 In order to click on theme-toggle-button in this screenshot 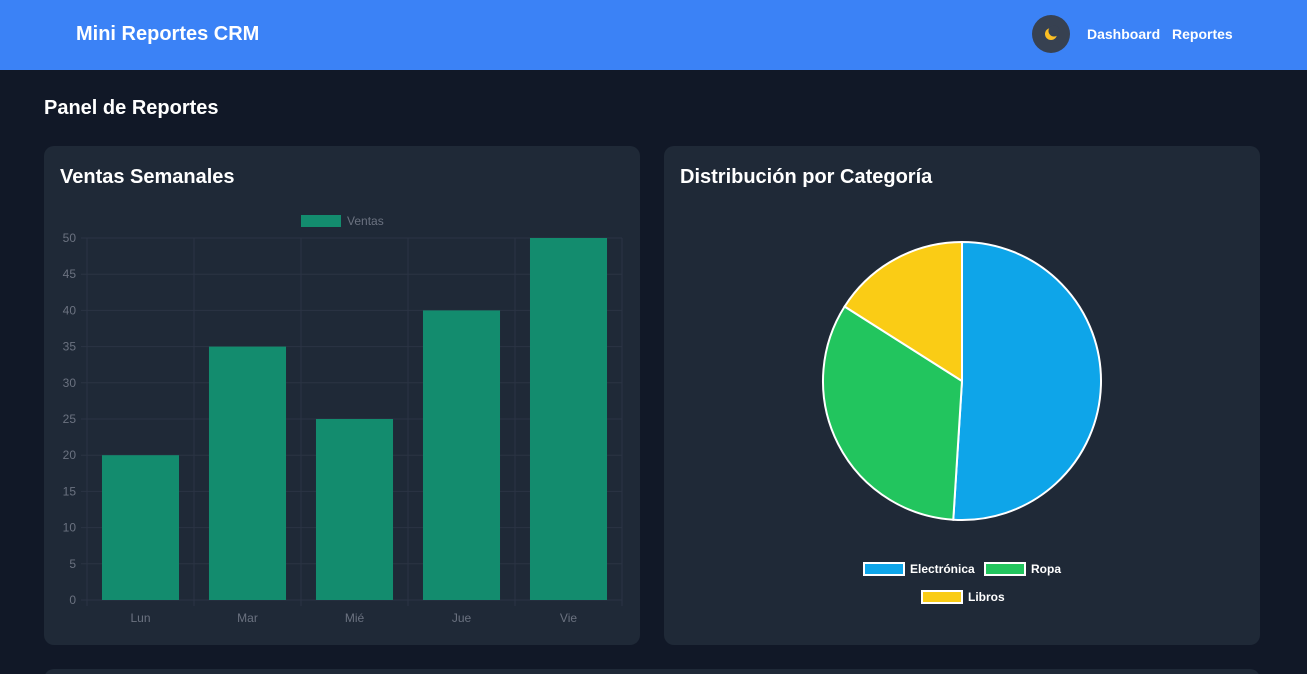, I will do `click(1051, 34)`.